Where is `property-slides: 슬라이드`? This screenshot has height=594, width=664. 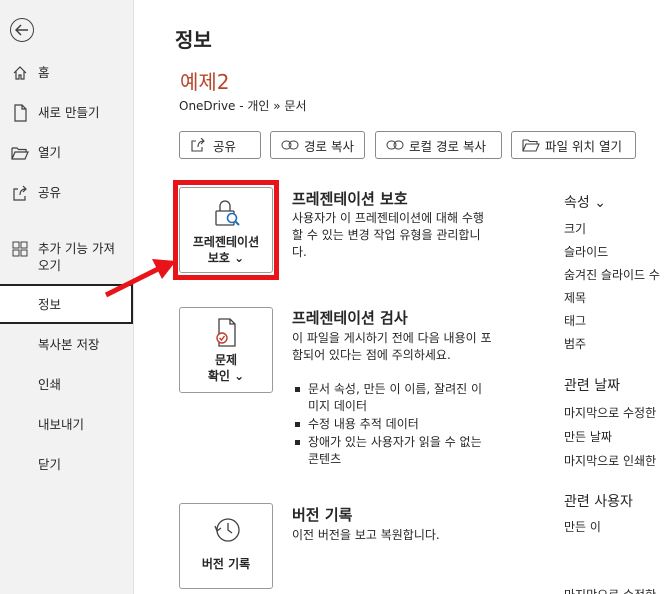
property-slides: 슬라이드 is located at coordinates (586, 252).